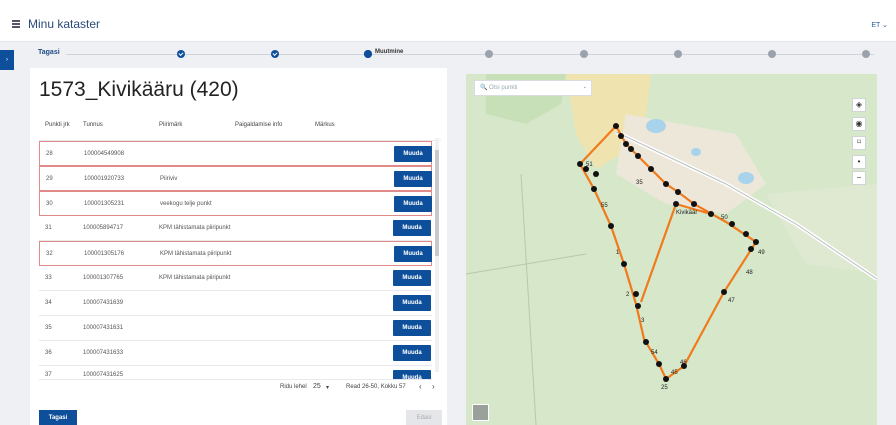 The image size is (896, 425). What do you see at coordinates (533, 88) in the screenshot?
I see `point-search-input: 🔍 Otsi punkti ⌄` at bounding box center [533, 88].